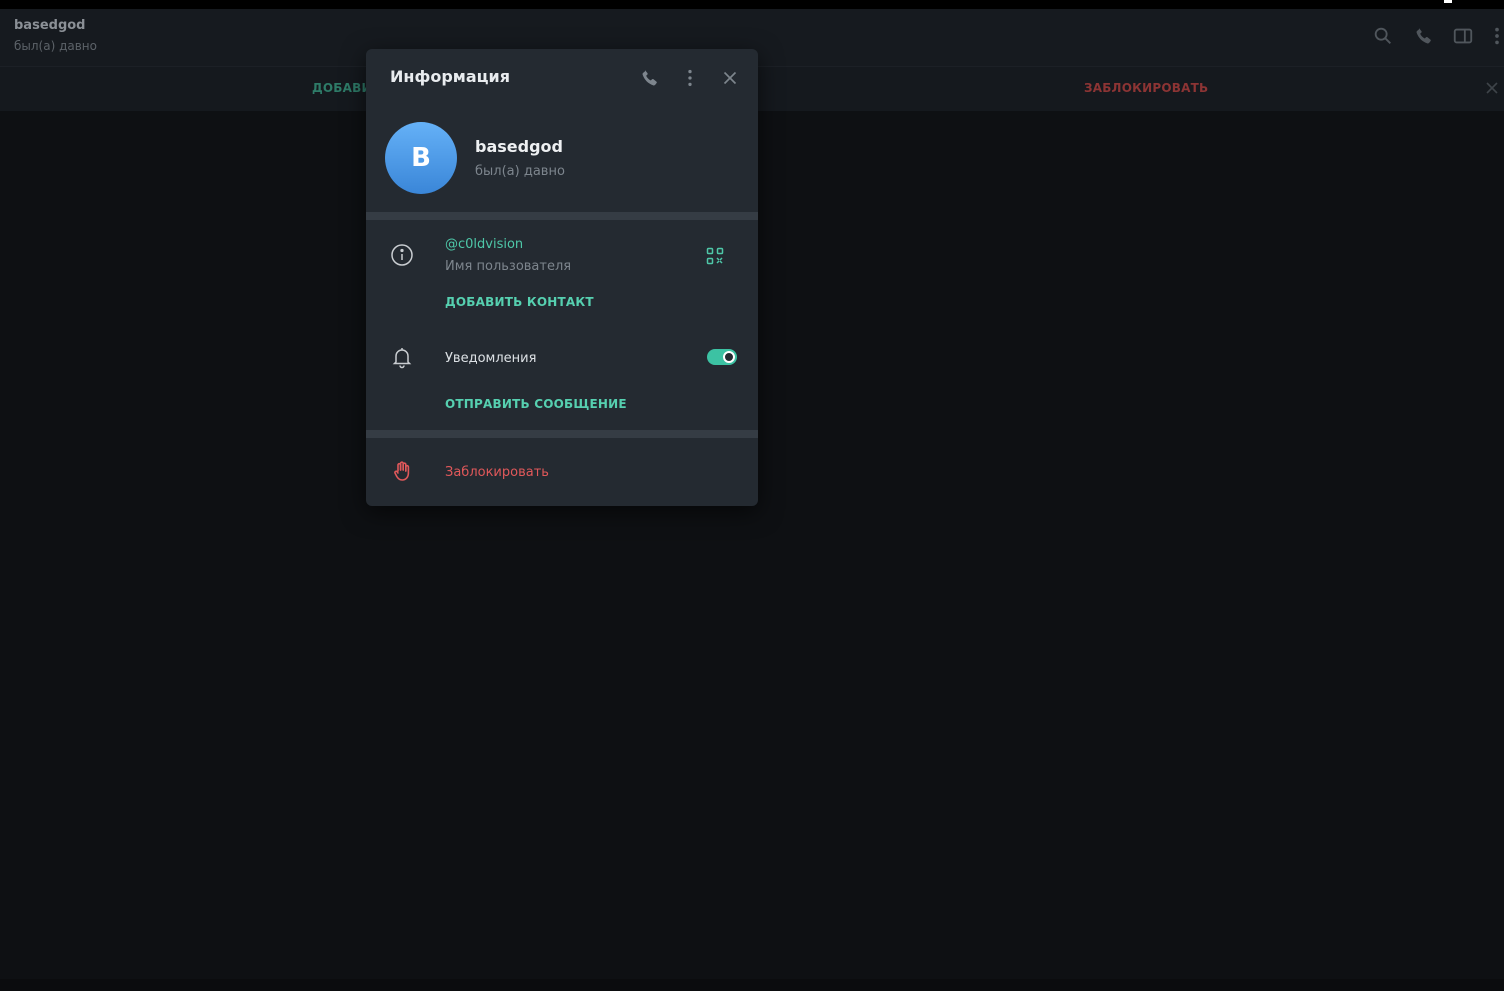 Image resolution: width=1504 pixels, height=991 pixels. What do you see at coordinates (519, 146) in the screenshot?
I see `profile-name: basedgod` at bounding box center [519, 146].